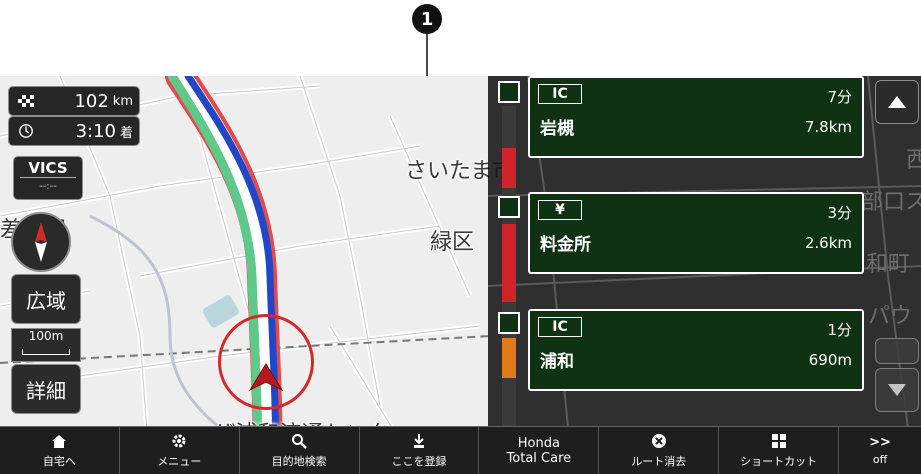  What do you see at coordinates (880, 442) in the screenshot?
I see `off-symbol: >>` at bounding box center [880, 442].